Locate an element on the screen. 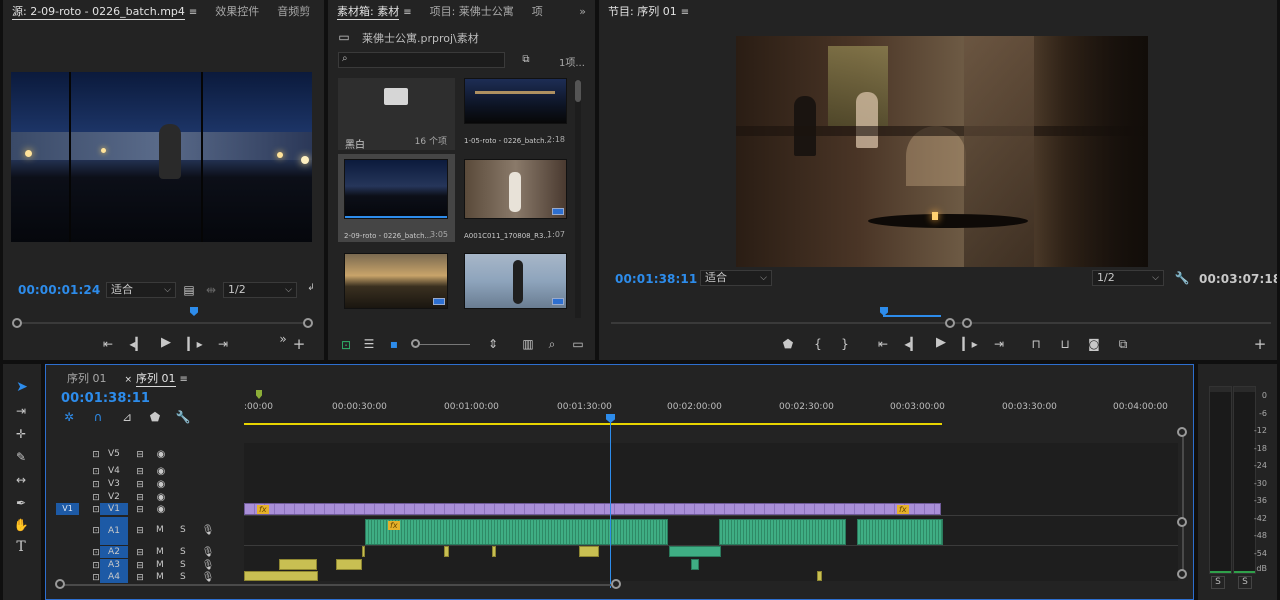 The image size is (1280, 600). go-to-in-icon: ⇤ is located at coordinates (883, 344).